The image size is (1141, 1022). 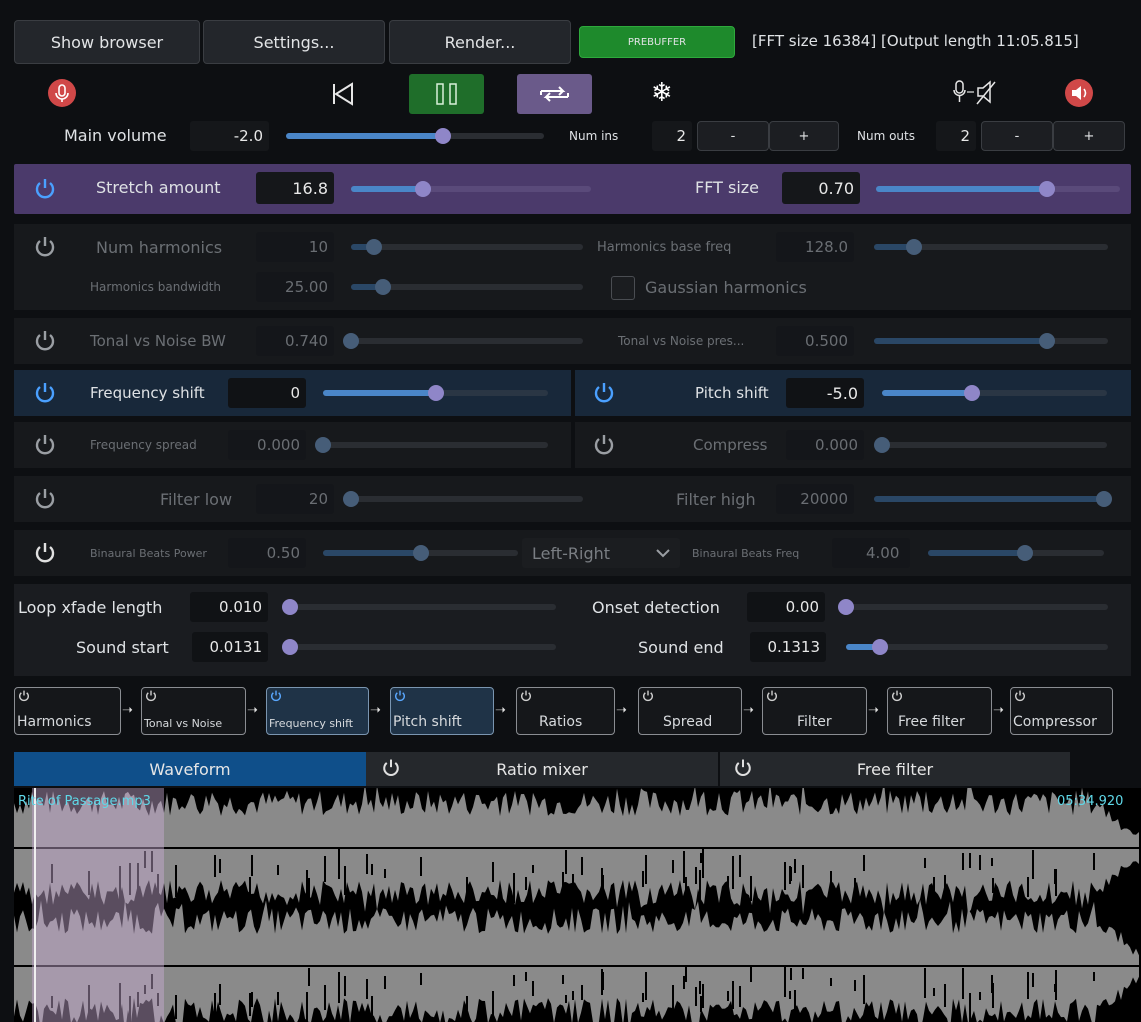 What do you see at coordinates (35, 905) in the screenshot?
I see `playhead` at bounding box center [35, 905].